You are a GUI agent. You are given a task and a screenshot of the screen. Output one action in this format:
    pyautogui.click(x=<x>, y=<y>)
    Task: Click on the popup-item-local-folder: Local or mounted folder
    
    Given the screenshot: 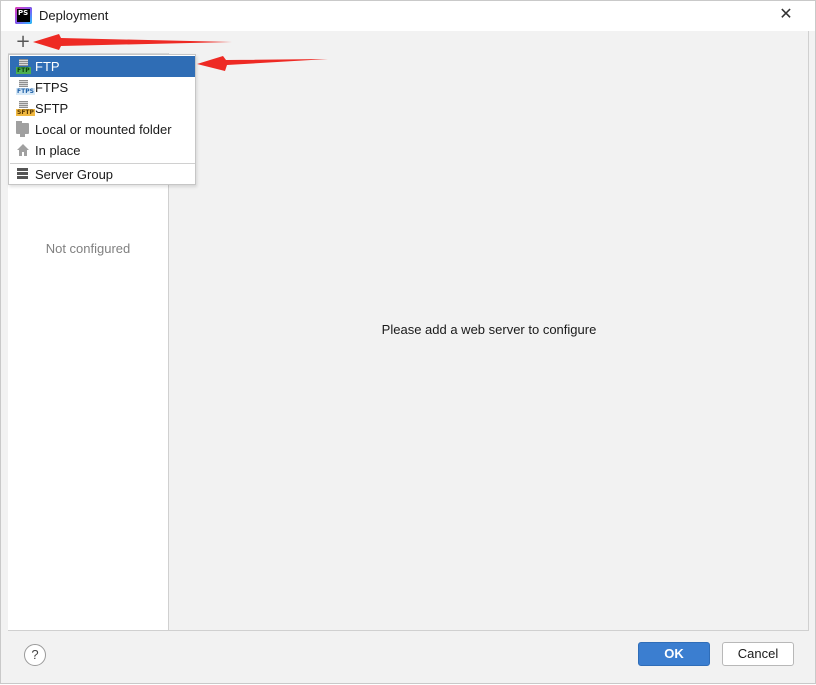 What is the action you would take?
    pyautogui.click(x=102, y=129)
    